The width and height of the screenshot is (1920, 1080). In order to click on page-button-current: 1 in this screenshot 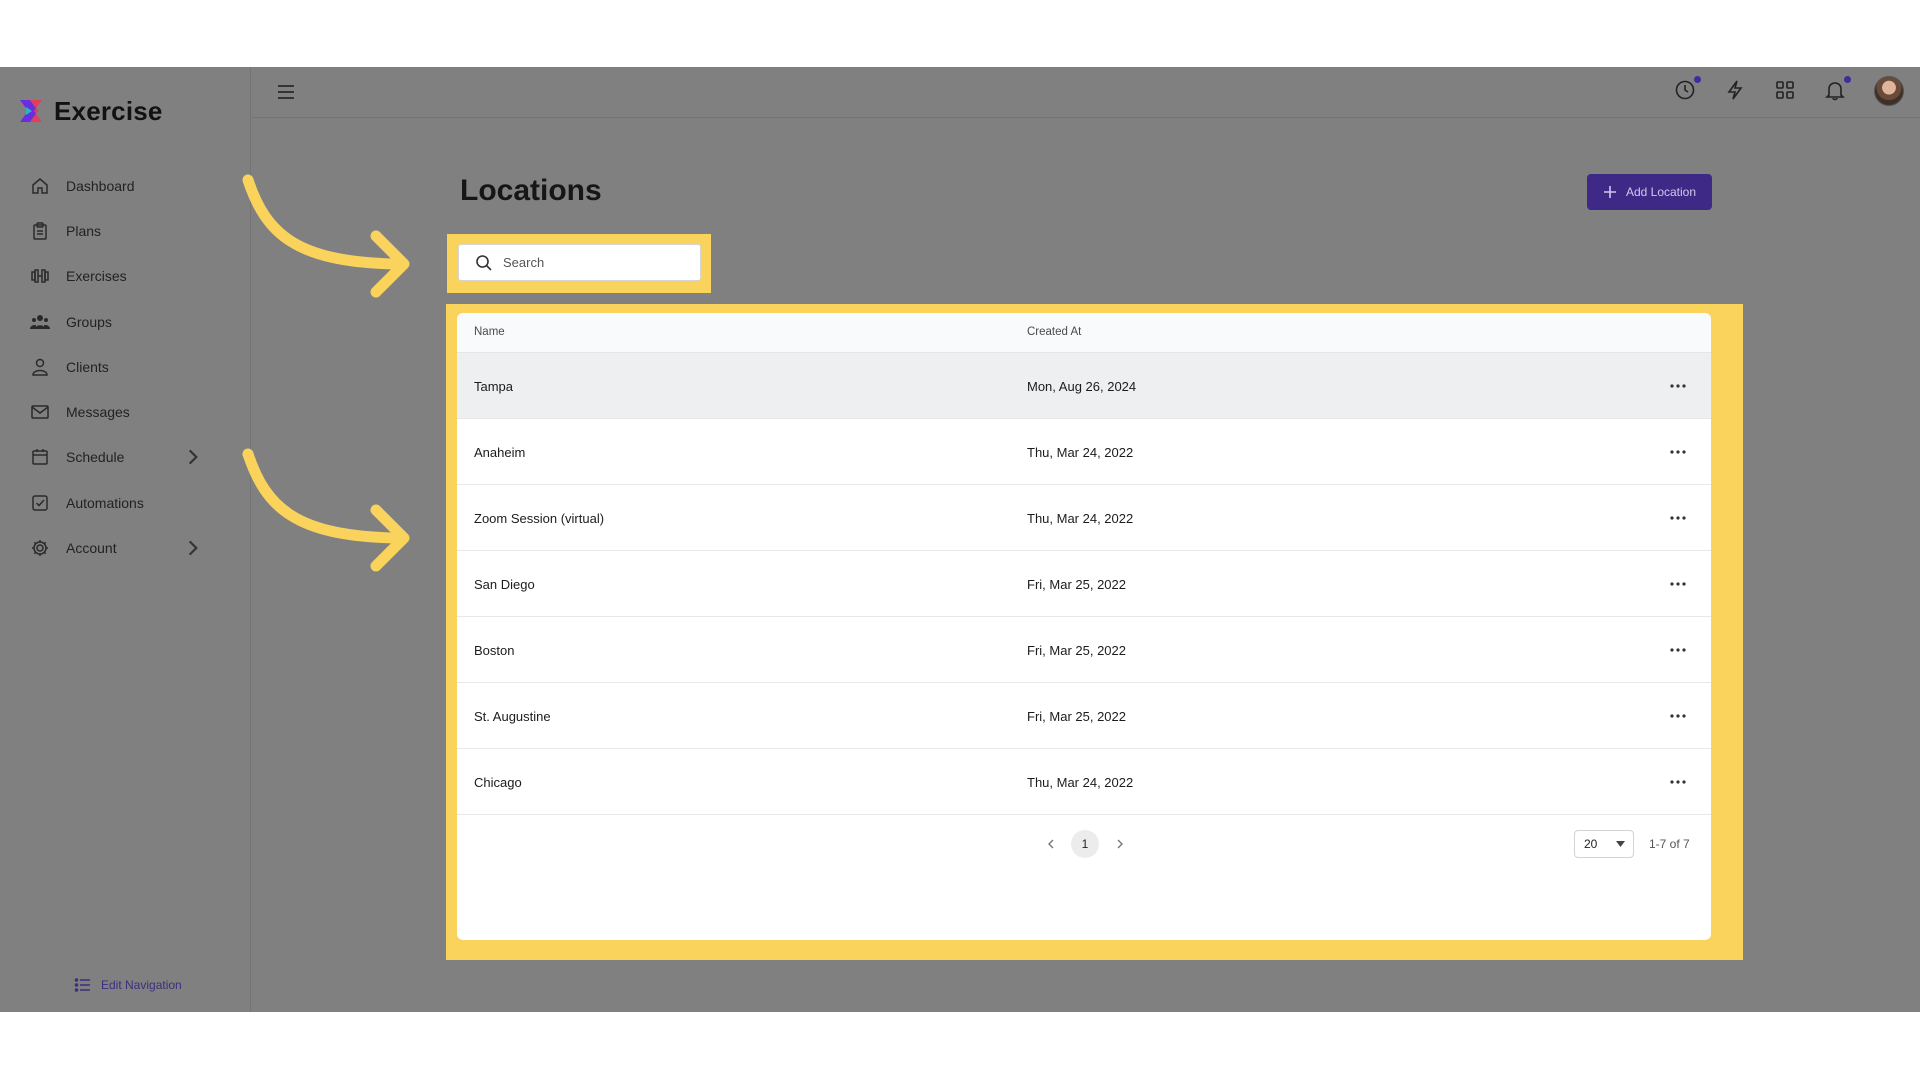, I will do `click(1085, 844)`.